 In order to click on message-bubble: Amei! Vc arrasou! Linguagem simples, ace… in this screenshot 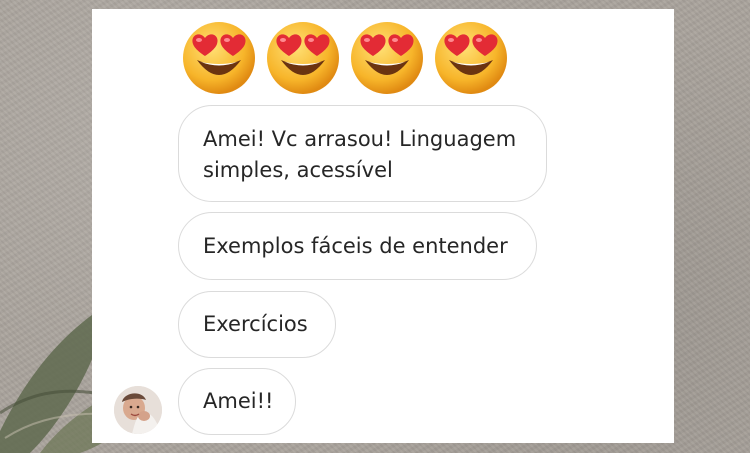, I will do `click(362, 153)`.